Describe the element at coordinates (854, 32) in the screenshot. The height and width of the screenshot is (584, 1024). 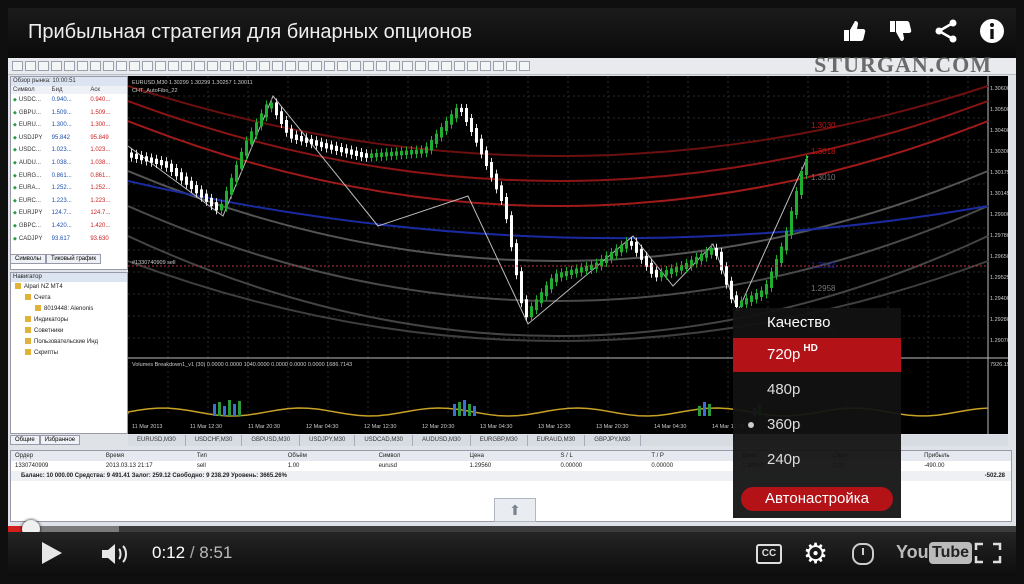
I see `like-icon` at that location.